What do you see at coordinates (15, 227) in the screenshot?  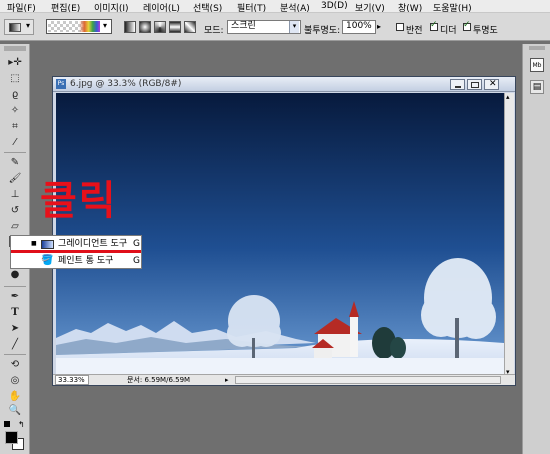 I see `eraser-icon: ▱` at bounding box center [15, 227].